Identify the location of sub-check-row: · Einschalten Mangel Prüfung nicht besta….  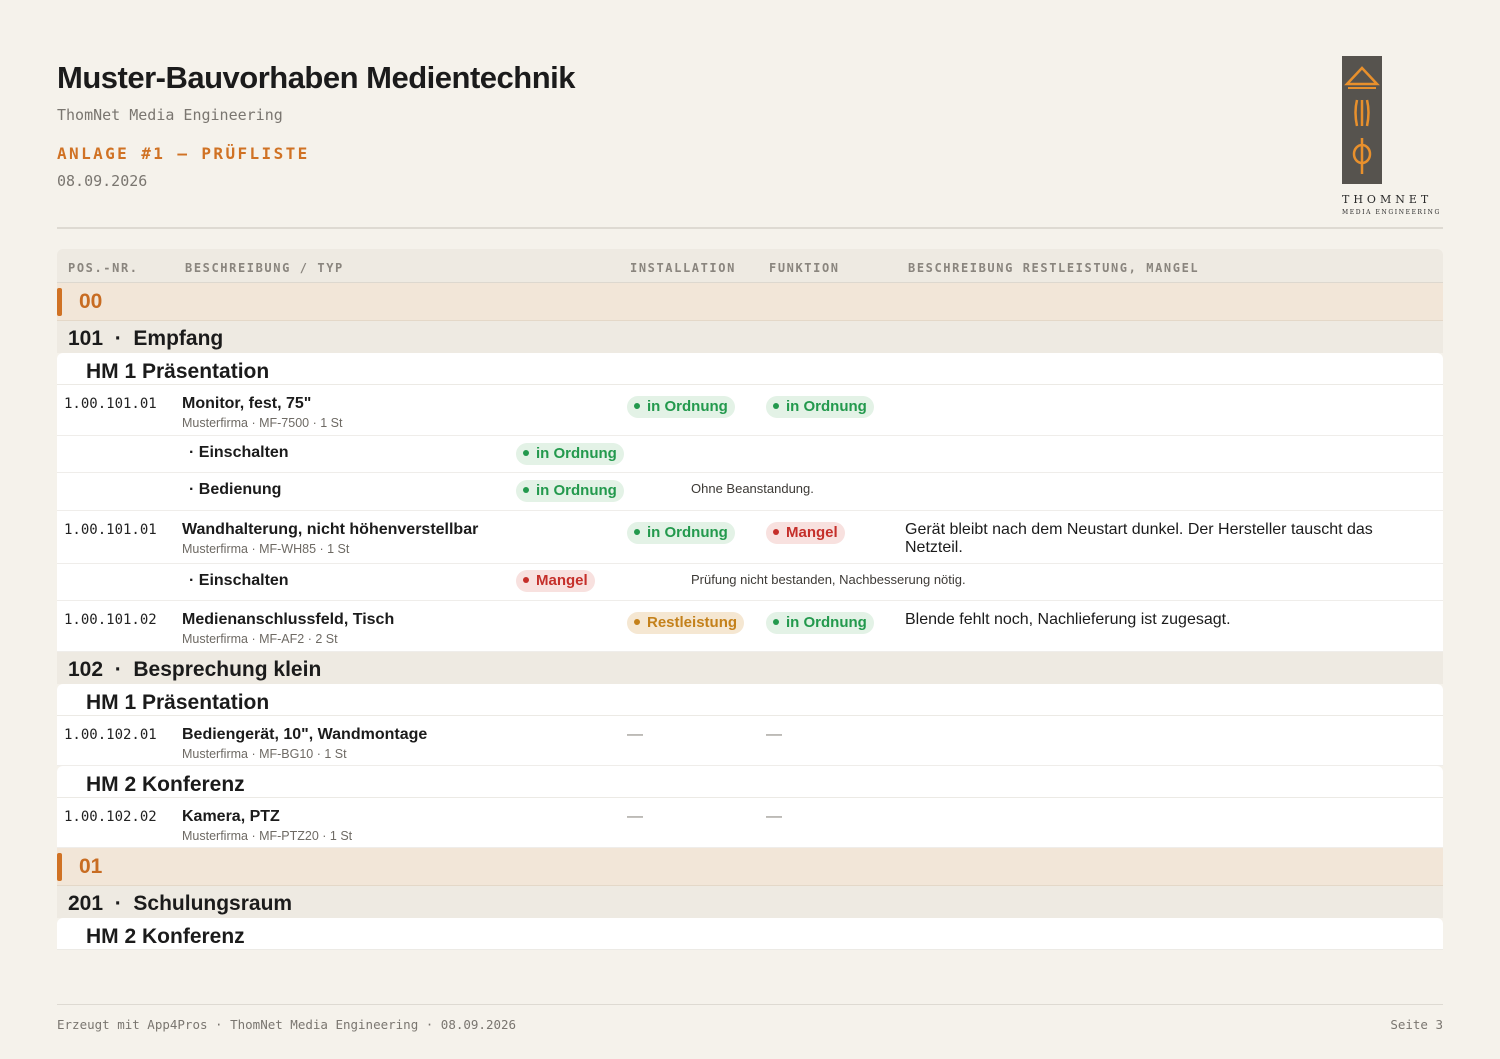
(750, 582).